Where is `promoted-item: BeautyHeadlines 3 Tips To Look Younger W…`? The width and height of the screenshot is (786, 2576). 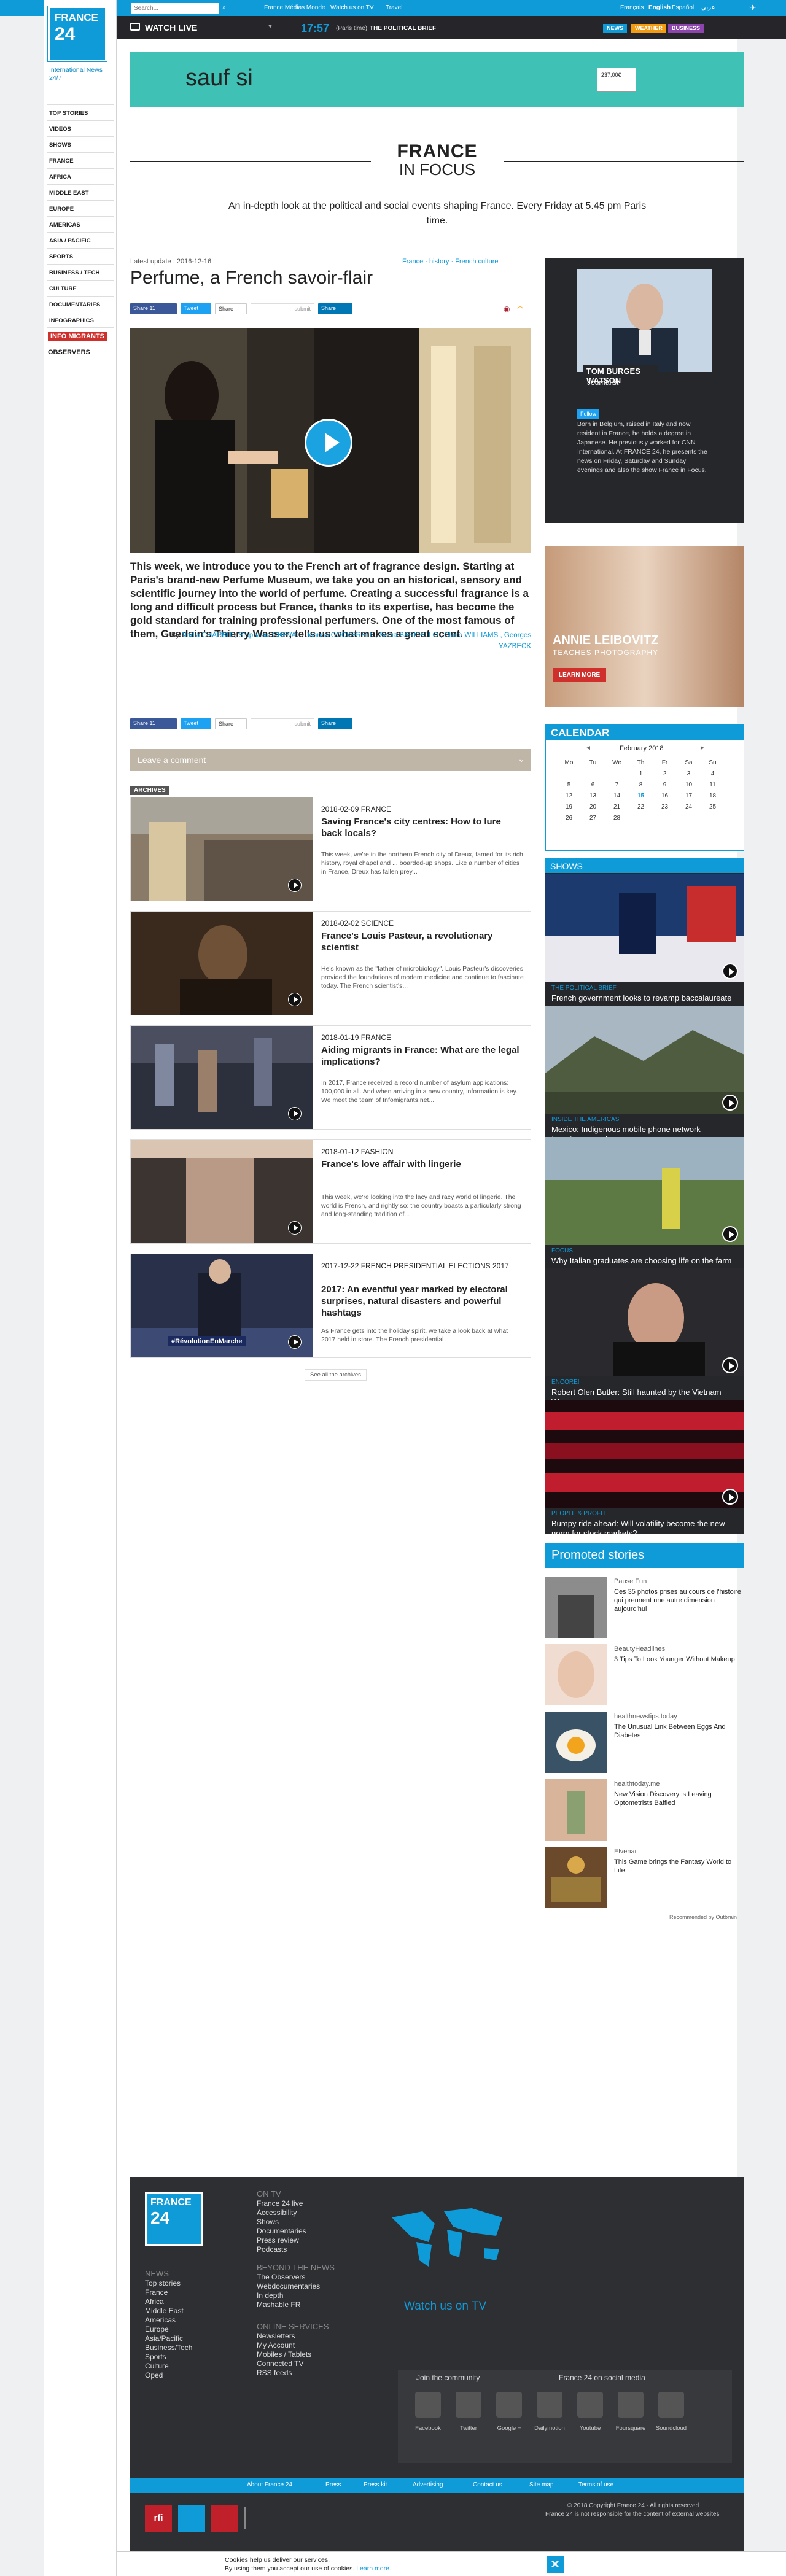 promoted-item: BeautyHeadlines 3 Tips To Look Younger W… is located at coordinates (644, 1674).